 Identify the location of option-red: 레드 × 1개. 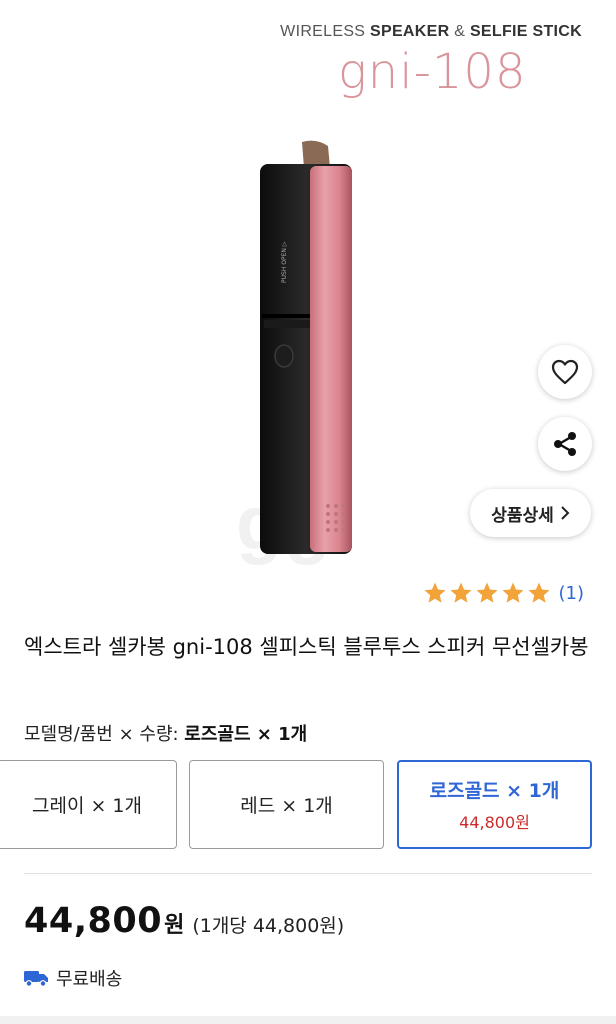
(286, 804).